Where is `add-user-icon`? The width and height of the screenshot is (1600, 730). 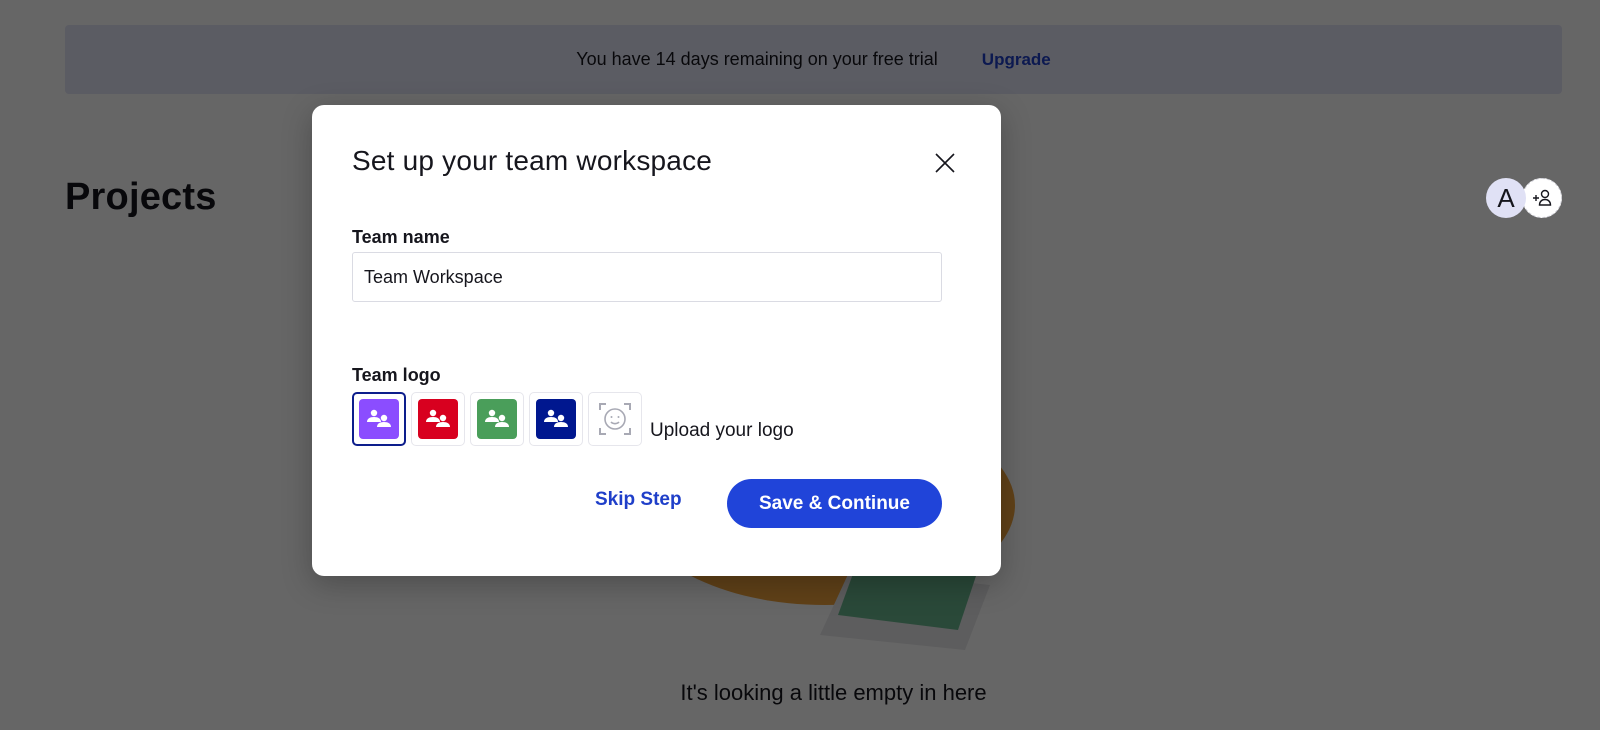
add-user-icon is located at coordinates (1542, 197).